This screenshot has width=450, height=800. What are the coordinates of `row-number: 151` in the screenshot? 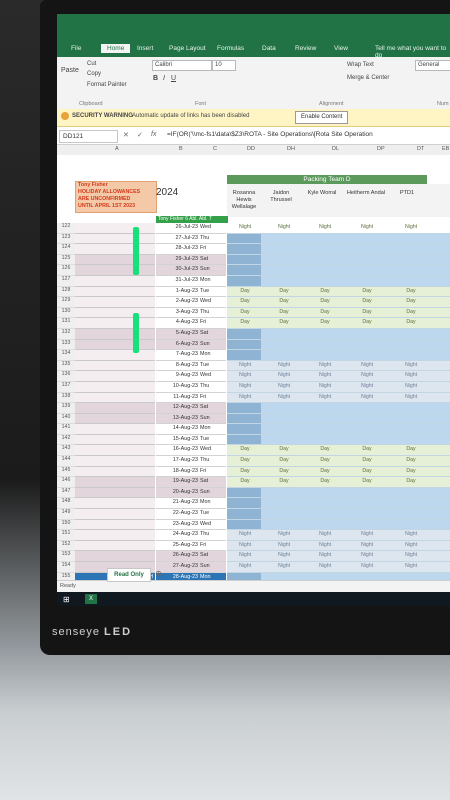 It's located at (66, 535).